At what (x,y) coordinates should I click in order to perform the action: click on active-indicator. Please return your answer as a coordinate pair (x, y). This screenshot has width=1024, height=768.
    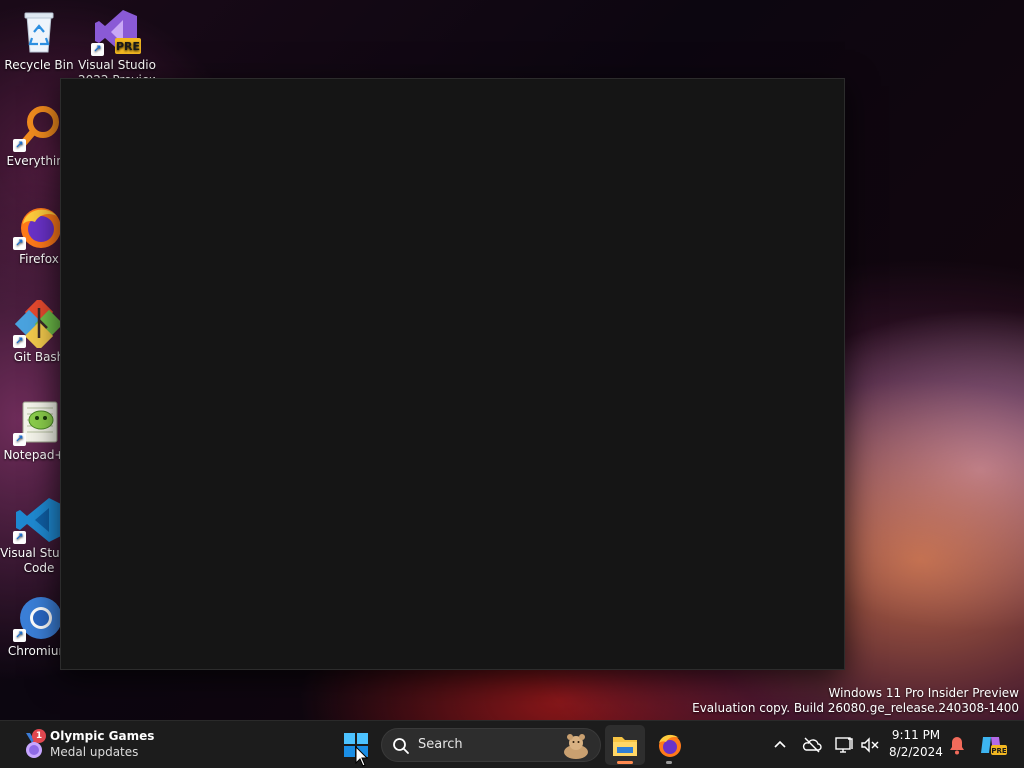
    Looking at the image, I should click on (625, 762).